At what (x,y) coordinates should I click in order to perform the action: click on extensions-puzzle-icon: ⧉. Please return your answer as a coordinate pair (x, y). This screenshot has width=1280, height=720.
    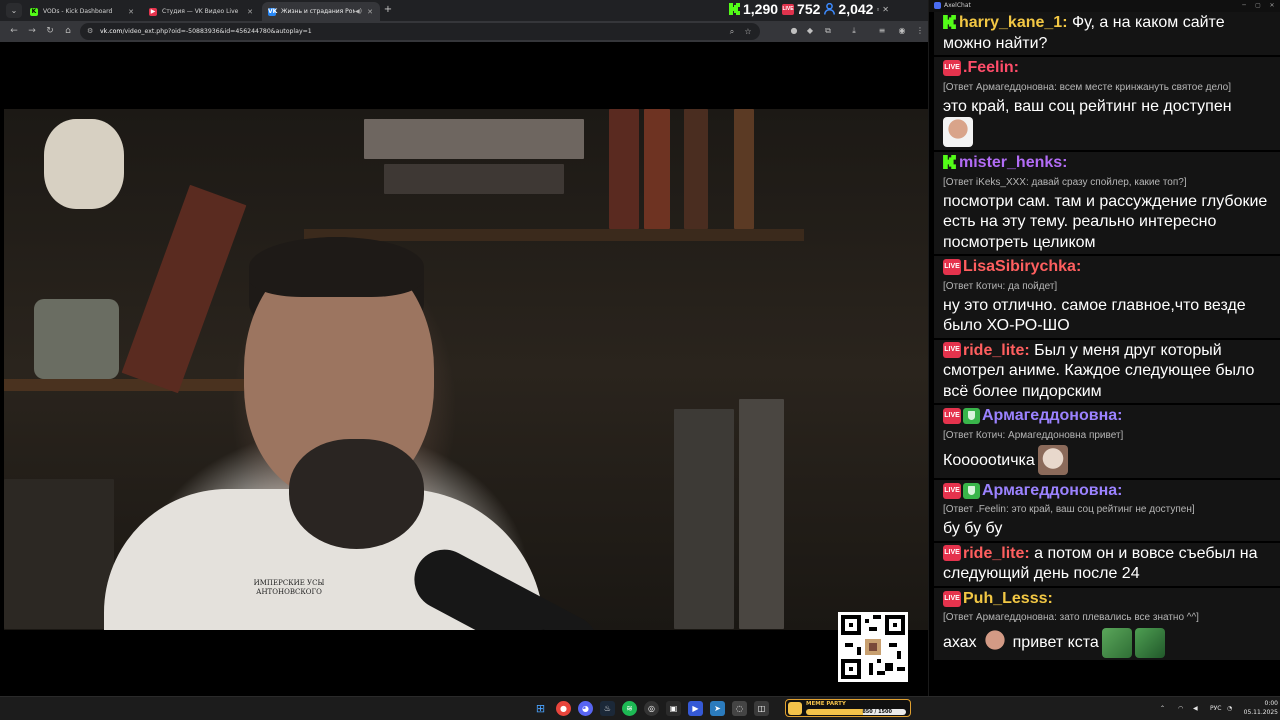
    Looking at the image, I should click on (828, 31).